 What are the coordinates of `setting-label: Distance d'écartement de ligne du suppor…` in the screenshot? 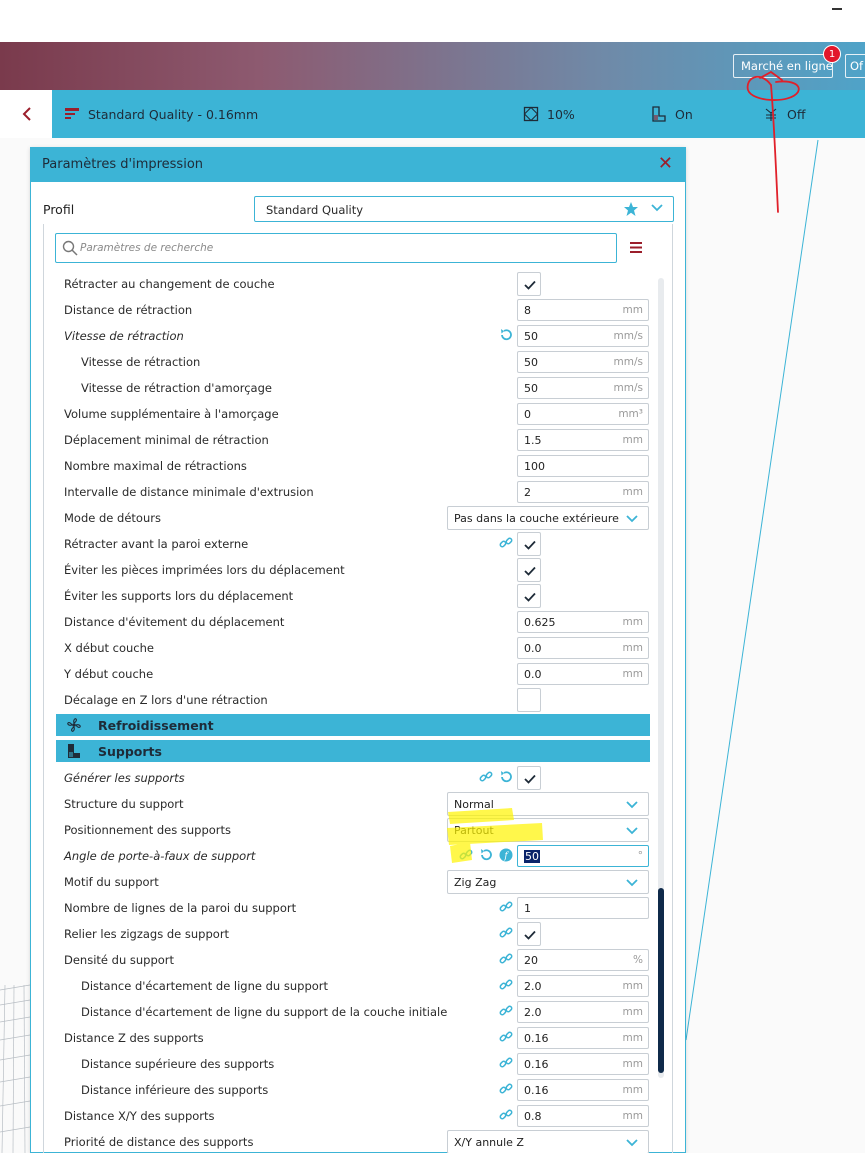 It's located at (264, 1012).